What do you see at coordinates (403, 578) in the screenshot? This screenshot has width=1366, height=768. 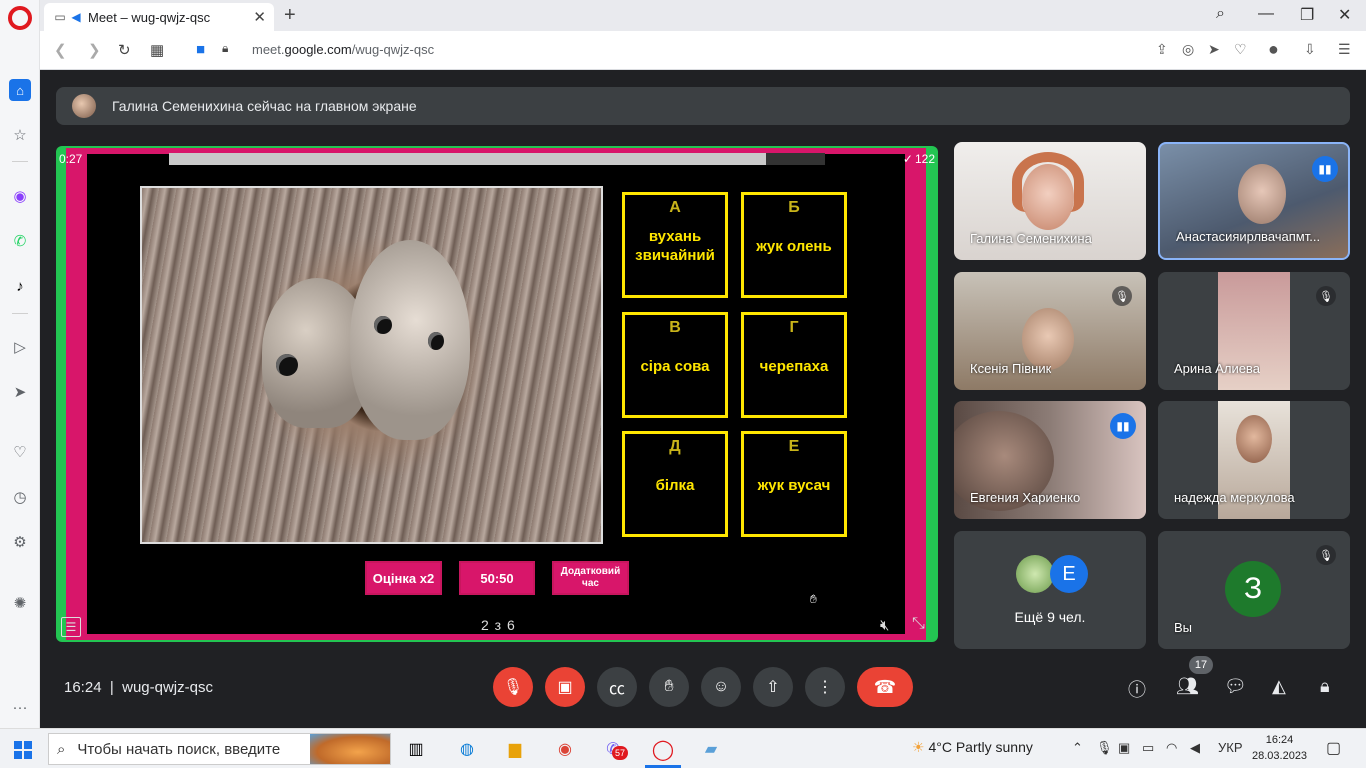 I see `lifeline-double-score-button: Оцінка x2` at bounding box center [403, 578].